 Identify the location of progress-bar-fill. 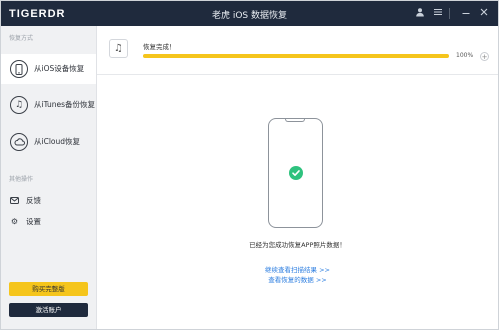
(296, 56).